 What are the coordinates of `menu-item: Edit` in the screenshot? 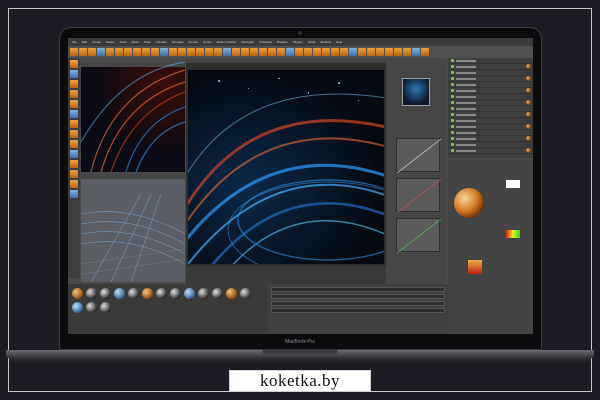 It's located at (84, 42).